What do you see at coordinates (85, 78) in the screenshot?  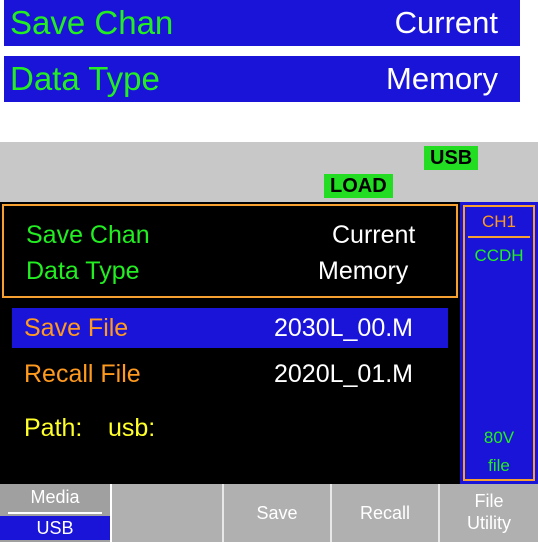 I see `zoom-data-type-label: Data Type` at bounding box center [85, 78].